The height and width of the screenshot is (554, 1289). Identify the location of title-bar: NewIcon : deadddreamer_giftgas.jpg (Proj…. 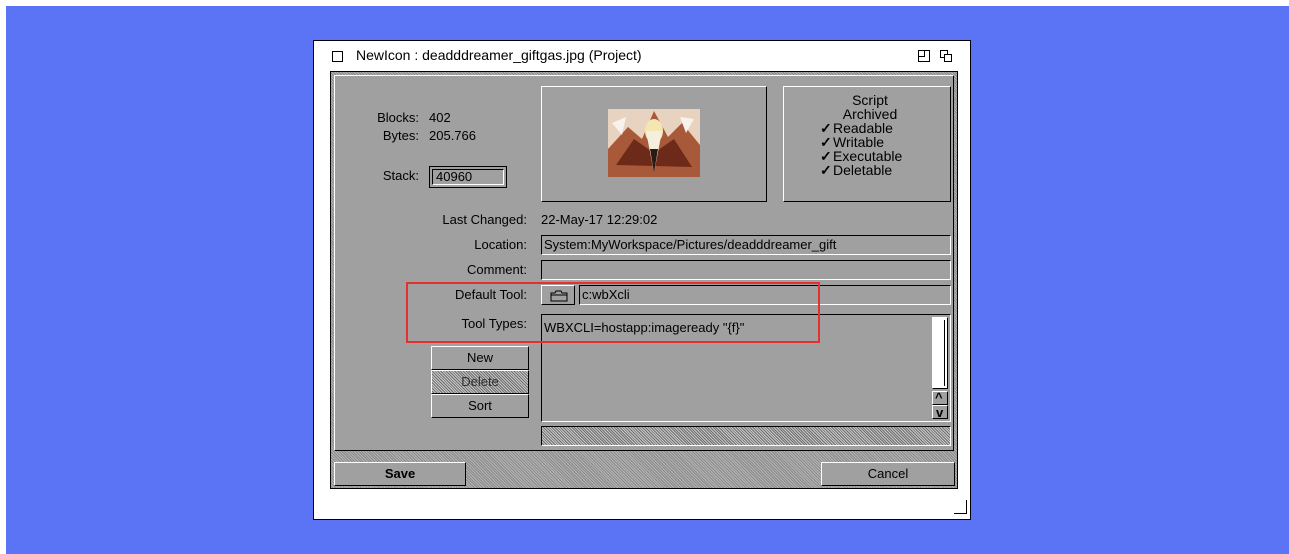
(642, 56).